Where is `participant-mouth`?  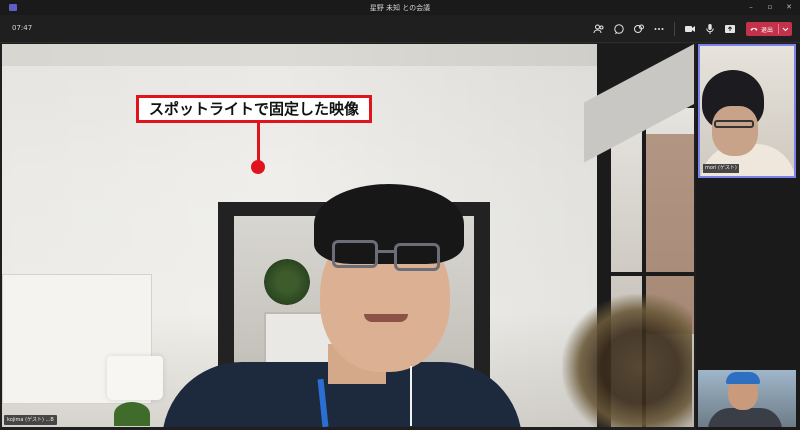 participant-mouth is located at coordinates (386, 318).